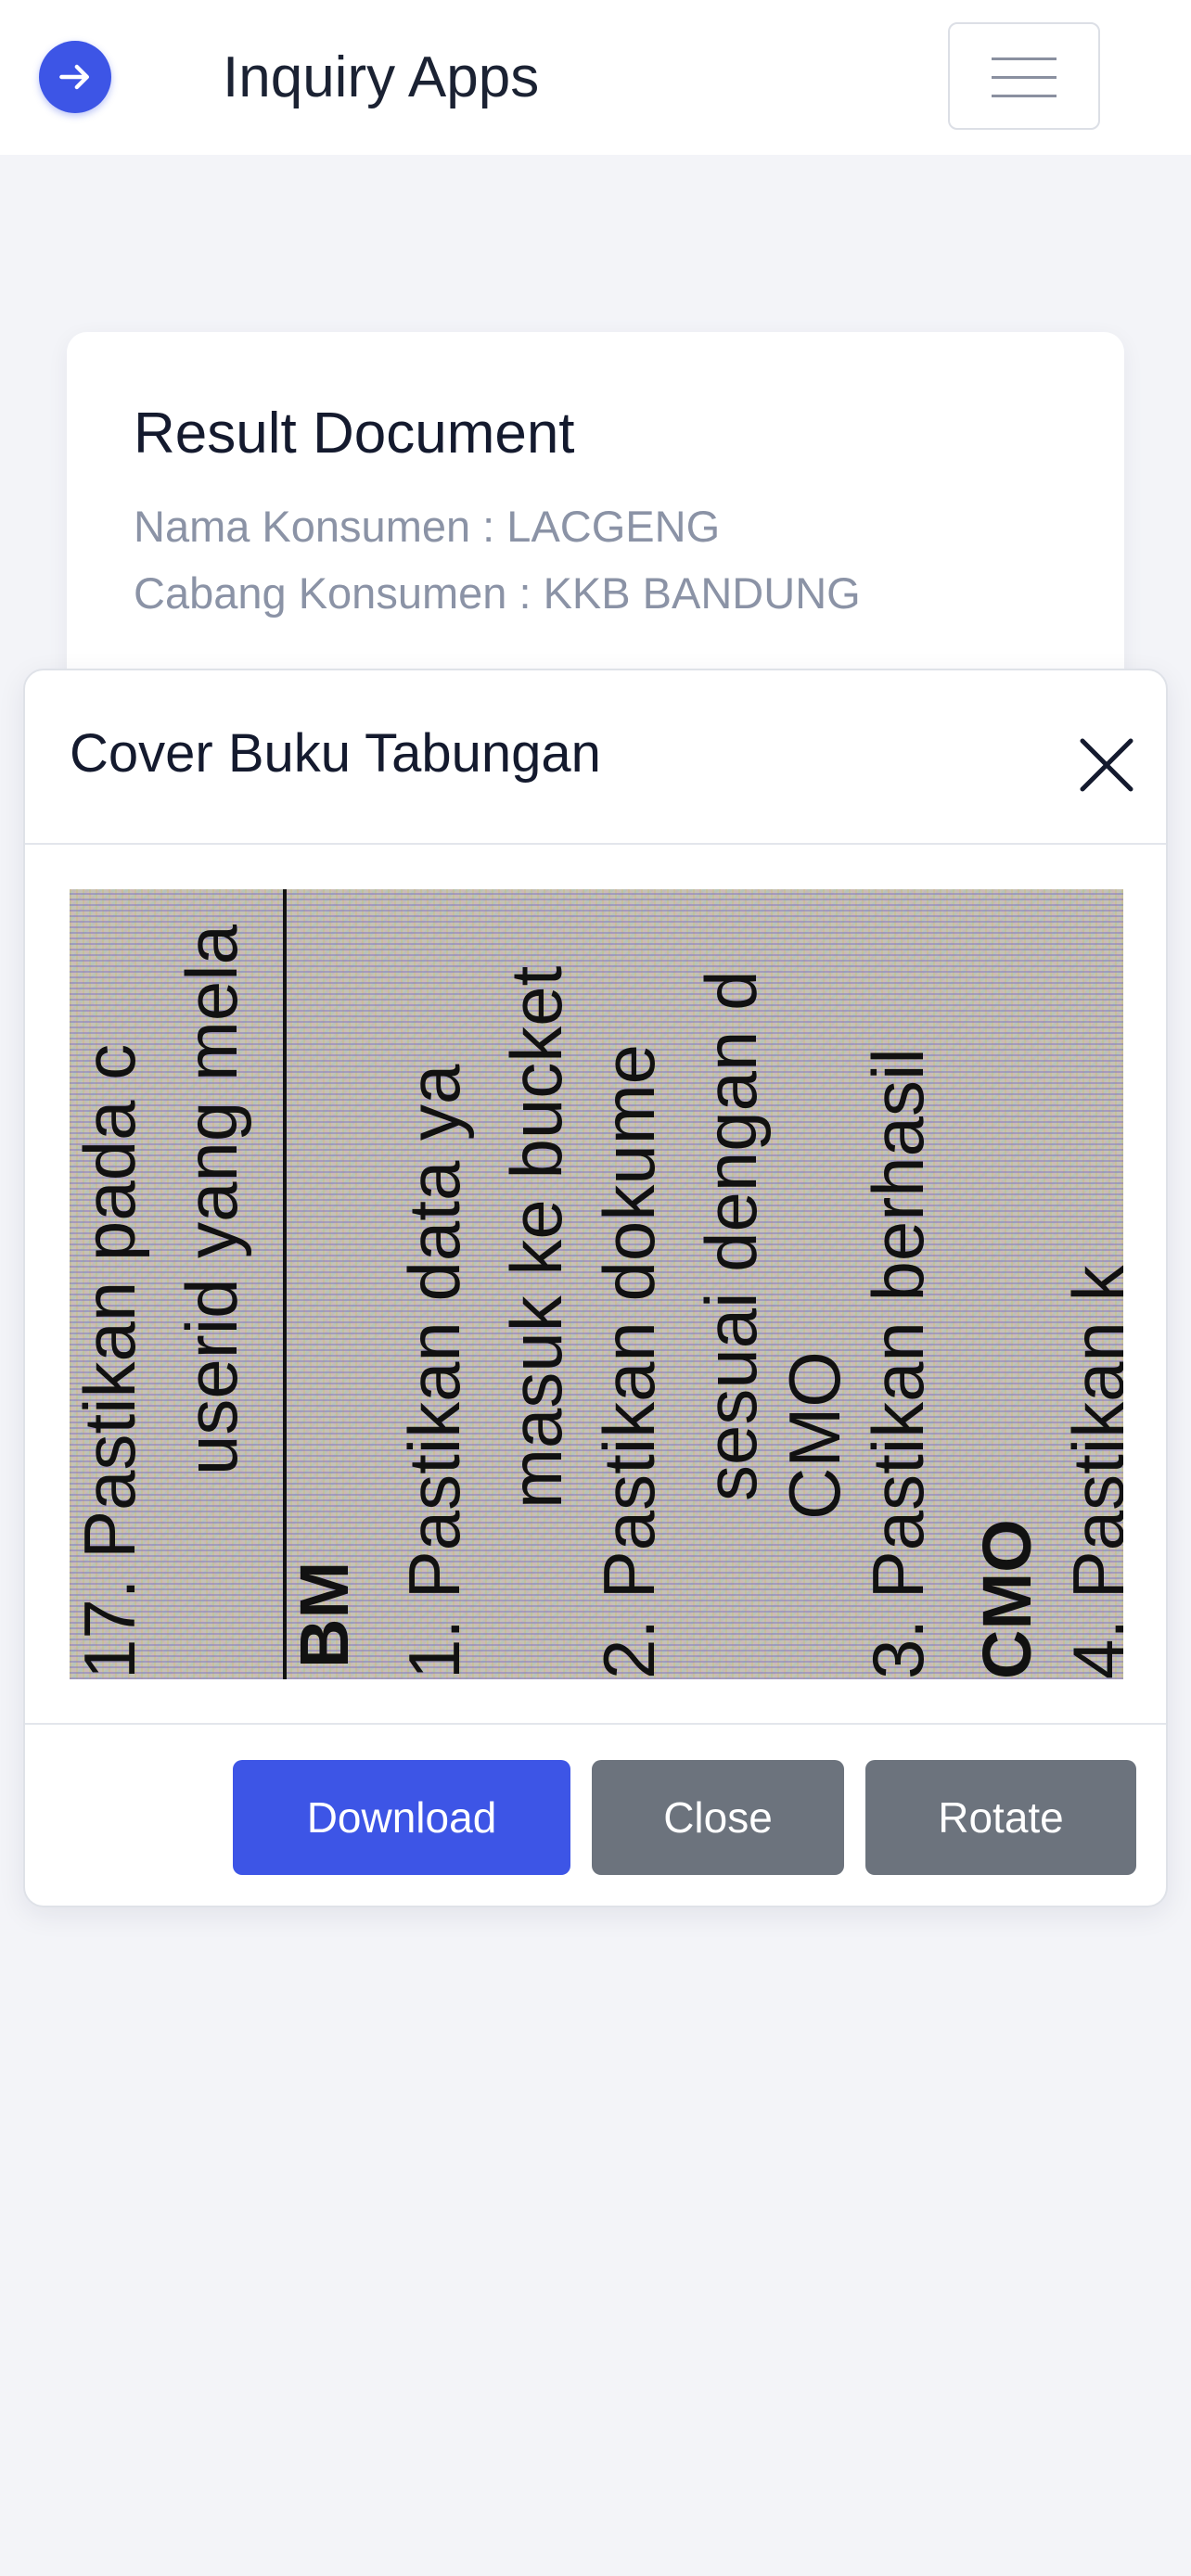 This screenshot has height=2576, width=1191. Describe the element at coordinates (324, 1615) in the screenshot. I see `doc-line: BM` at that location.